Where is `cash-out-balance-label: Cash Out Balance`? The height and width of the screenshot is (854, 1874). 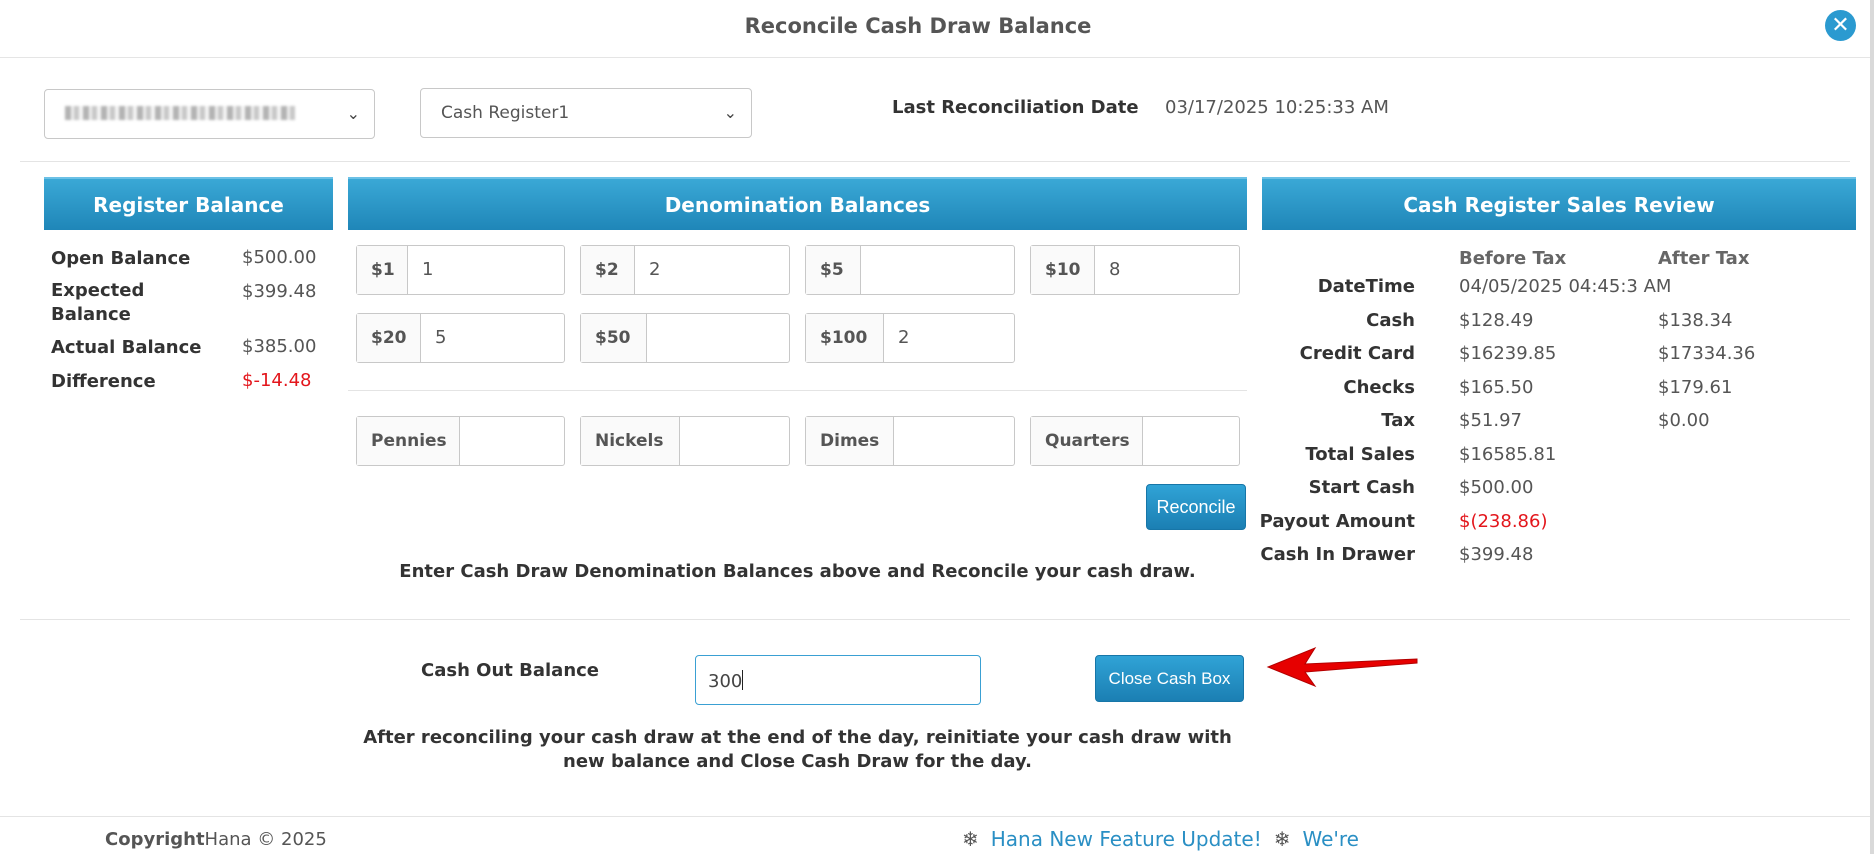
cash-out-balance-label: Cash Out Balance is located at coordinates (510, 670).